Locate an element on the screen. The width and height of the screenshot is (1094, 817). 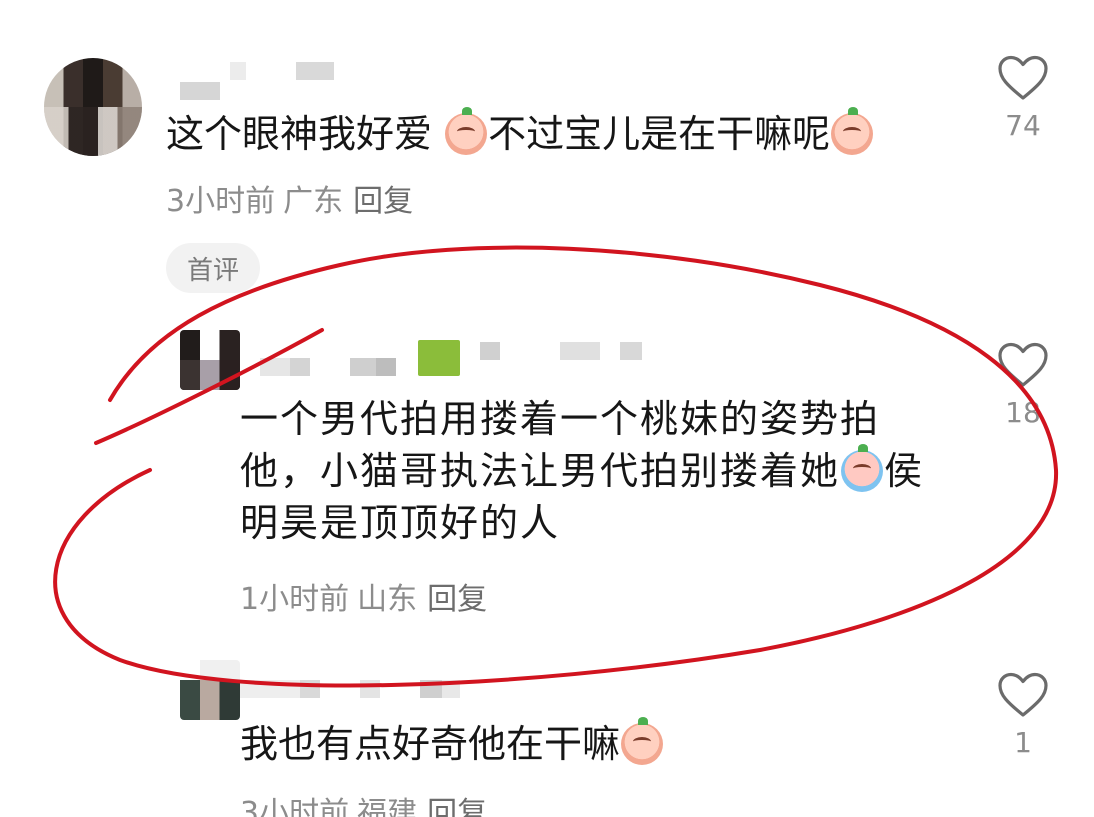
comment-meta: 3小时前 广东 回复 is located at coordinates (289, 198).